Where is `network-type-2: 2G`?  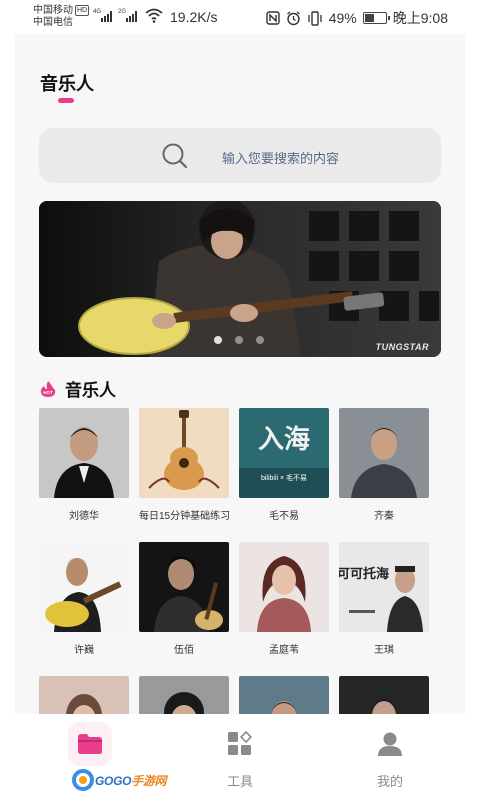
network-type-2: 2G is located at coordinates (122, 12).